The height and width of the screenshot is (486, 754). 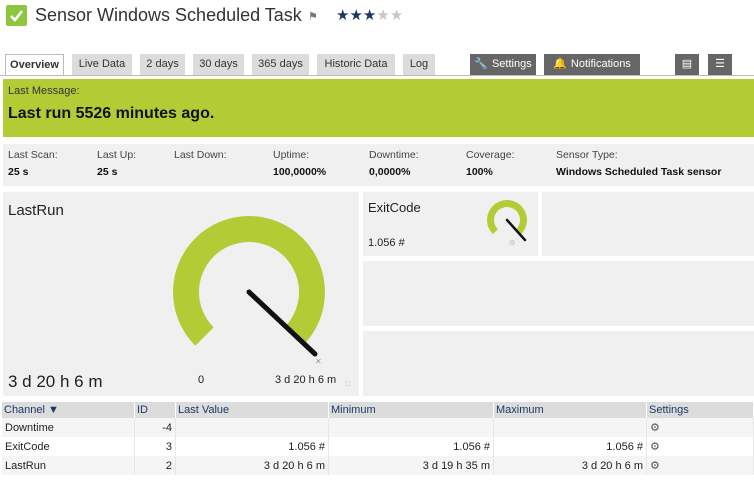 I want to click on lastrun-gauge-min: 0, so click(x=201, y=380).